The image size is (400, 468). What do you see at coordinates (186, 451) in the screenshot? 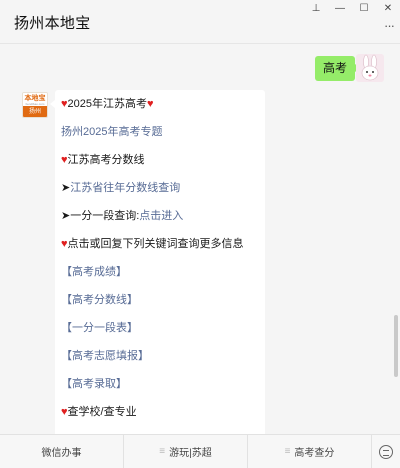
I see `menu-tab-travel: ≡ 游玩|苏超` at bounding box center [186, 451].